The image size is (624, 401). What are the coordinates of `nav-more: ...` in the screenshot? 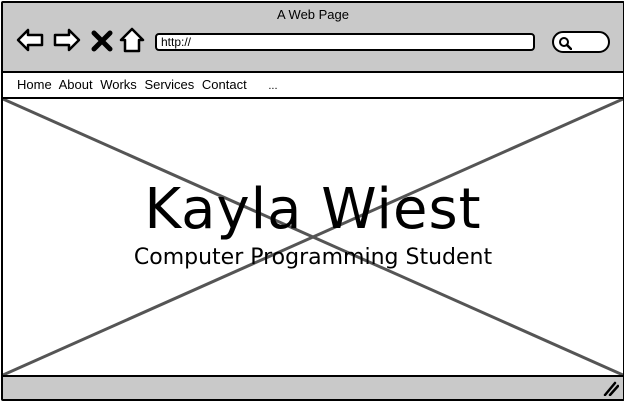 It's located at (272, 86).